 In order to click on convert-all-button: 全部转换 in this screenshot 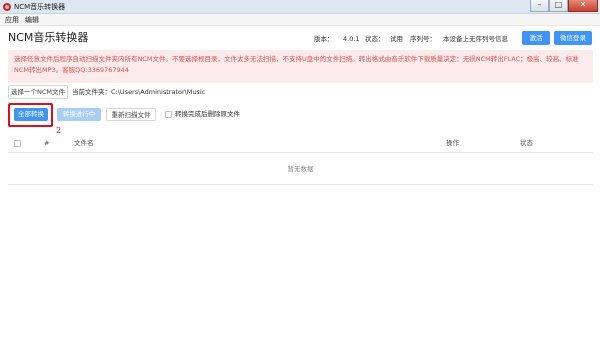, I will do `click(31, 114)`.